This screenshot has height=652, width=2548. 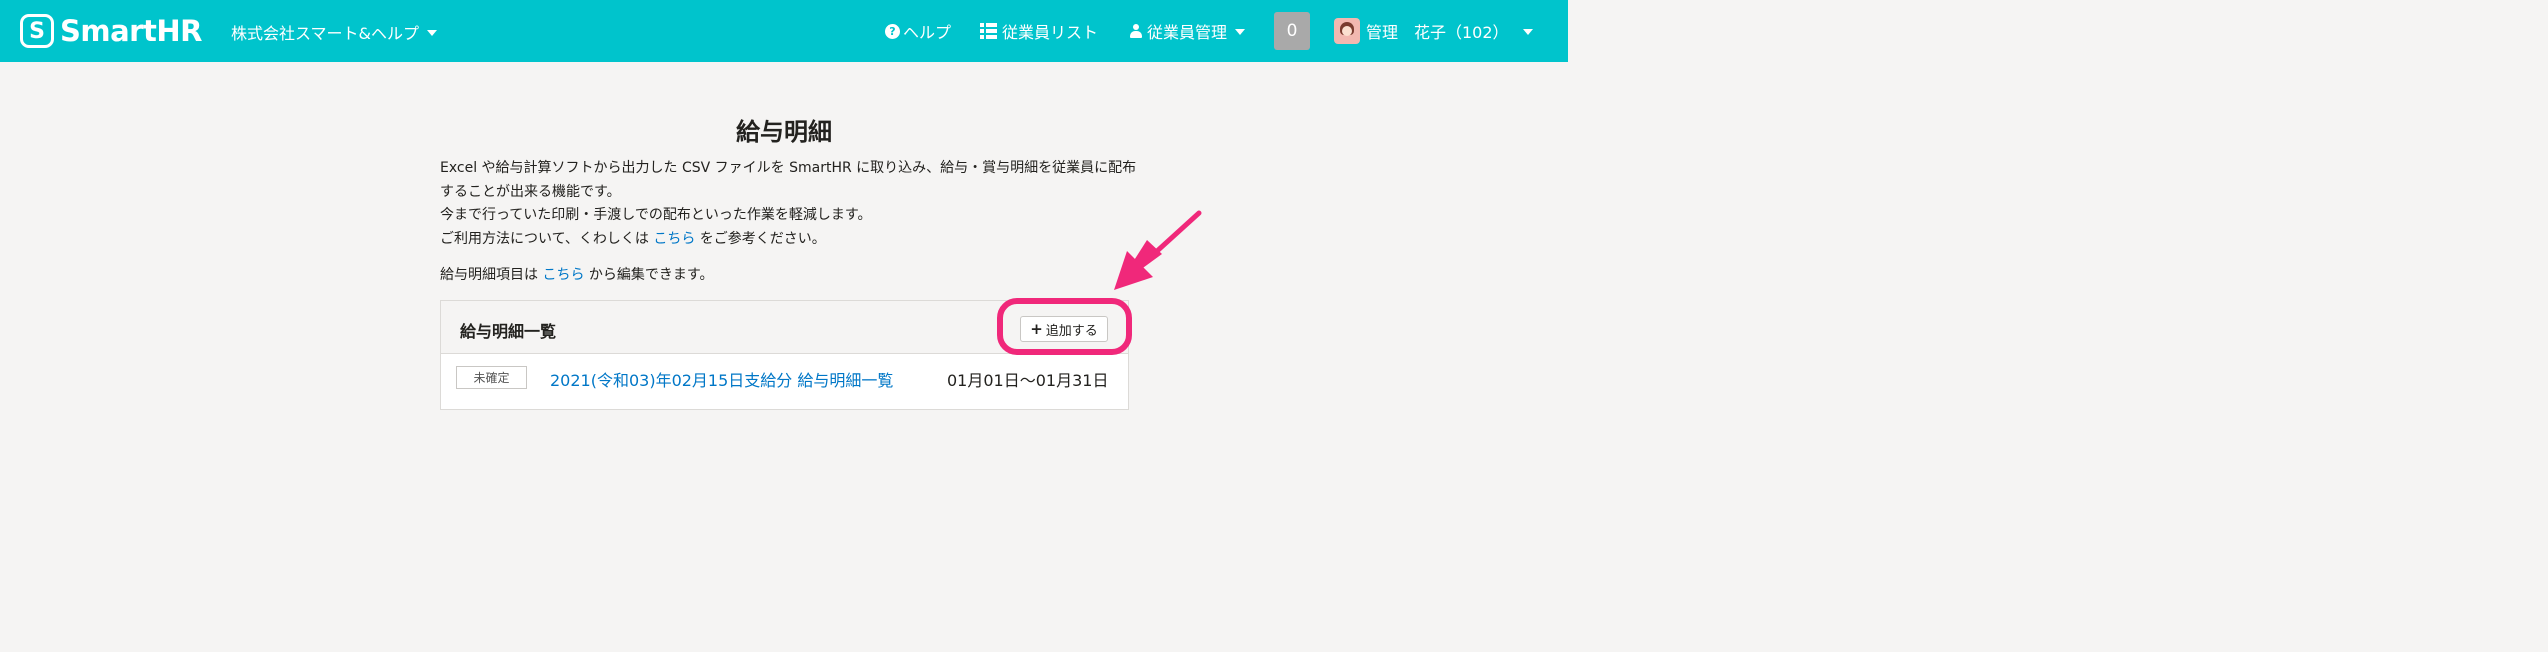 I want to click on nav-employee-list-label: 従業員リスト, so click(x=1050, y=32).